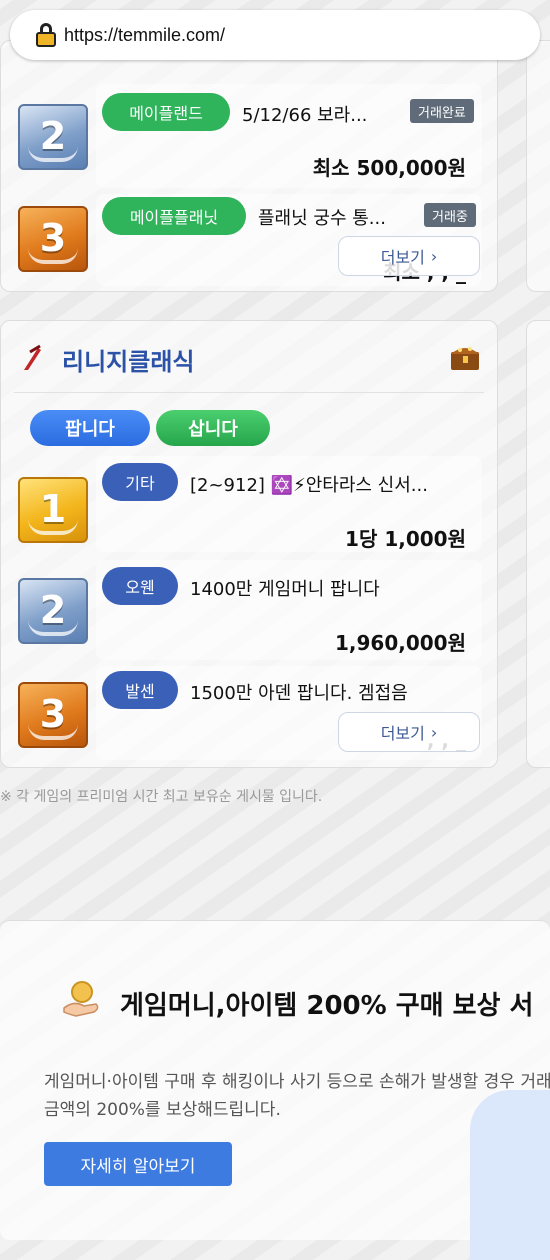 This screenshot has height=1260, width=550. I want to click on item-price: 1,960,000원, so click(400, 643).